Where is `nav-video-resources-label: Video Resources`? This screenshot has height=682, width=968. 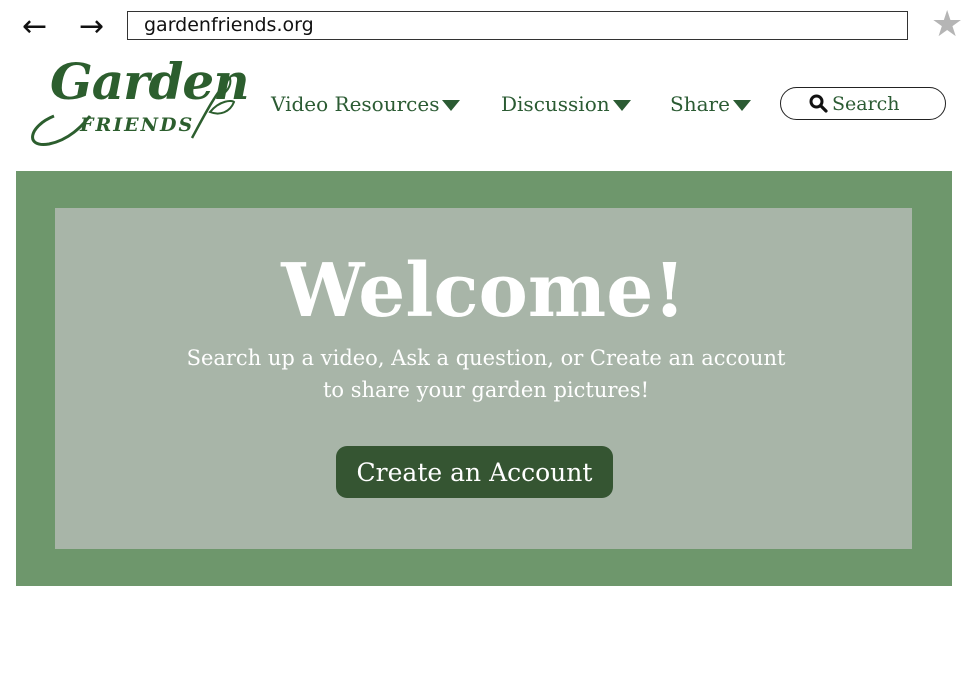
nav-video-resources-label: Video Resources is located at coordinates (355, 104).